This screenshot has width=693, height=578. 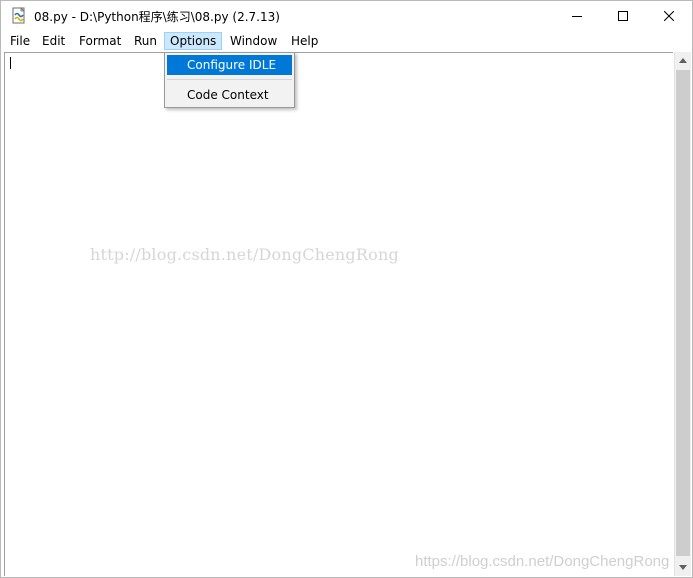 I want to click on scroll-thumb, so click(x=683, y=313).